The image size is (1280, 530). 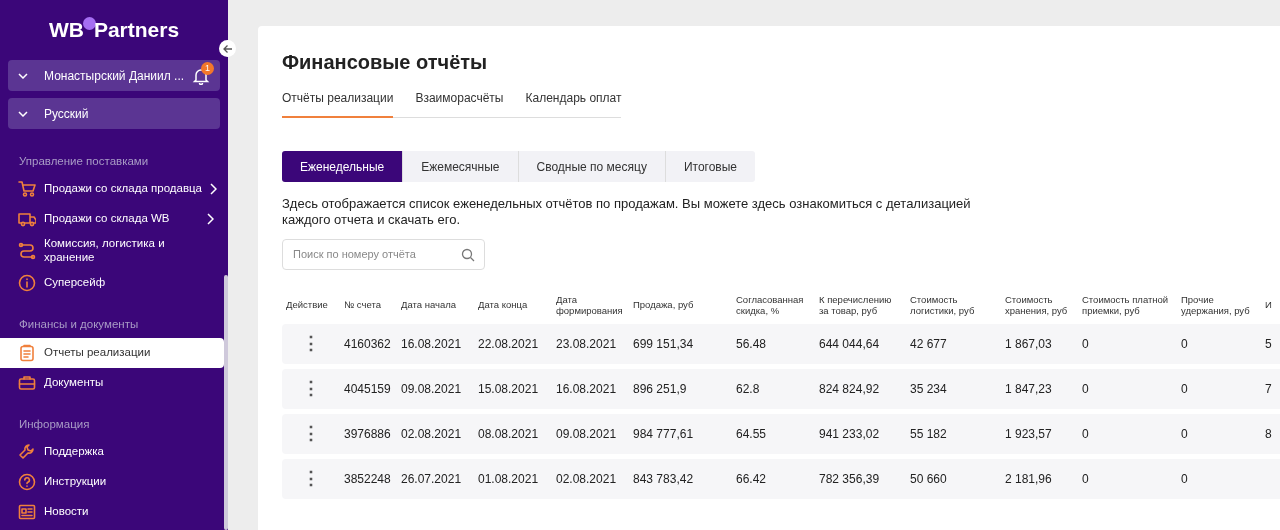 I want to click on column-header: Стоимость хранения, руб, so click(x=1036, y=305).